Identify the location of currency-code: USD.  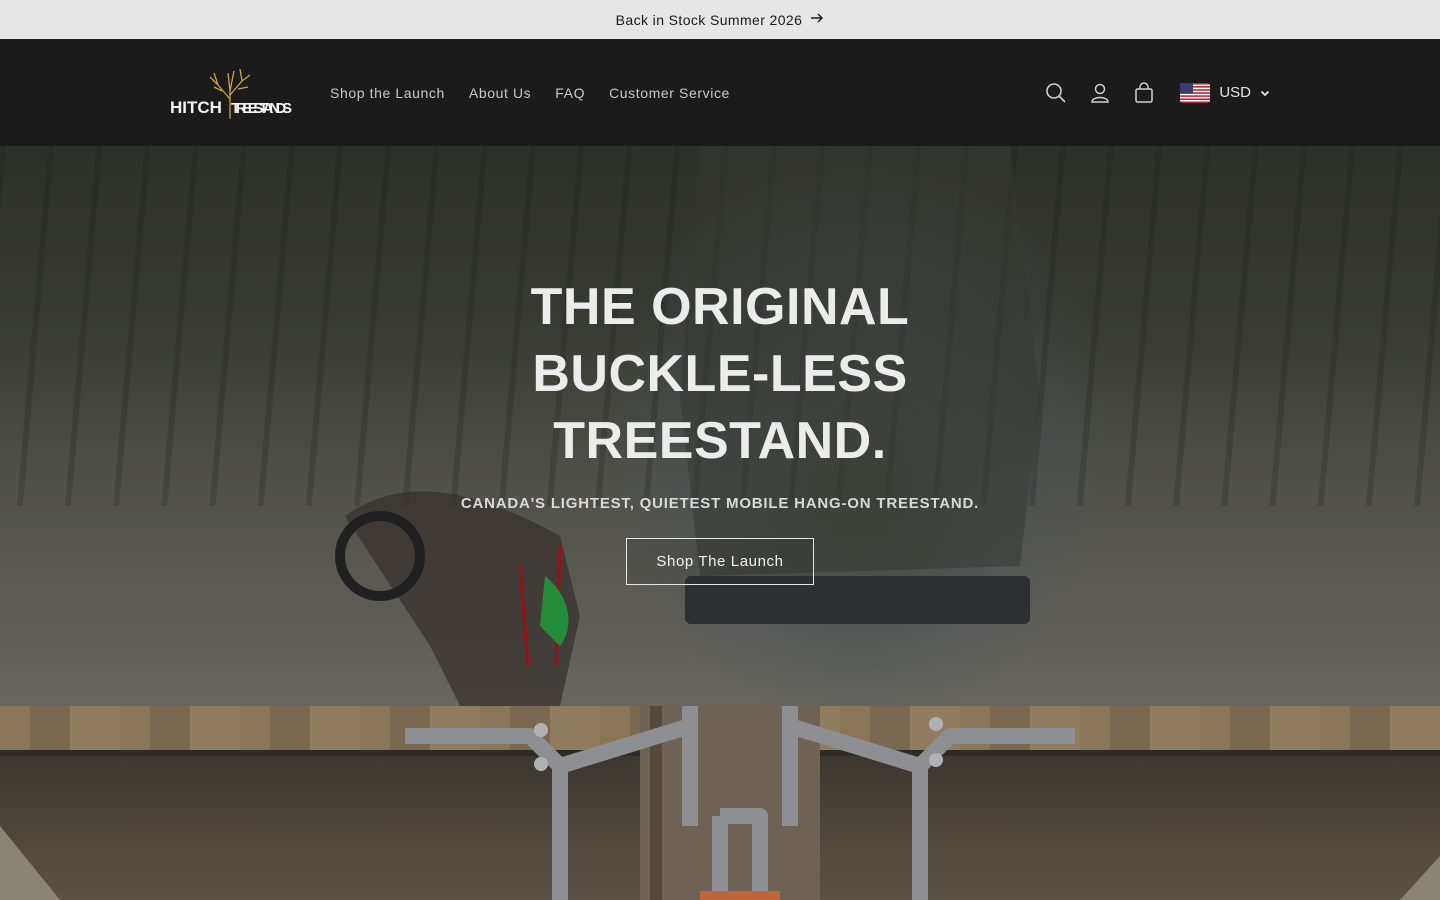
(1235, 92).